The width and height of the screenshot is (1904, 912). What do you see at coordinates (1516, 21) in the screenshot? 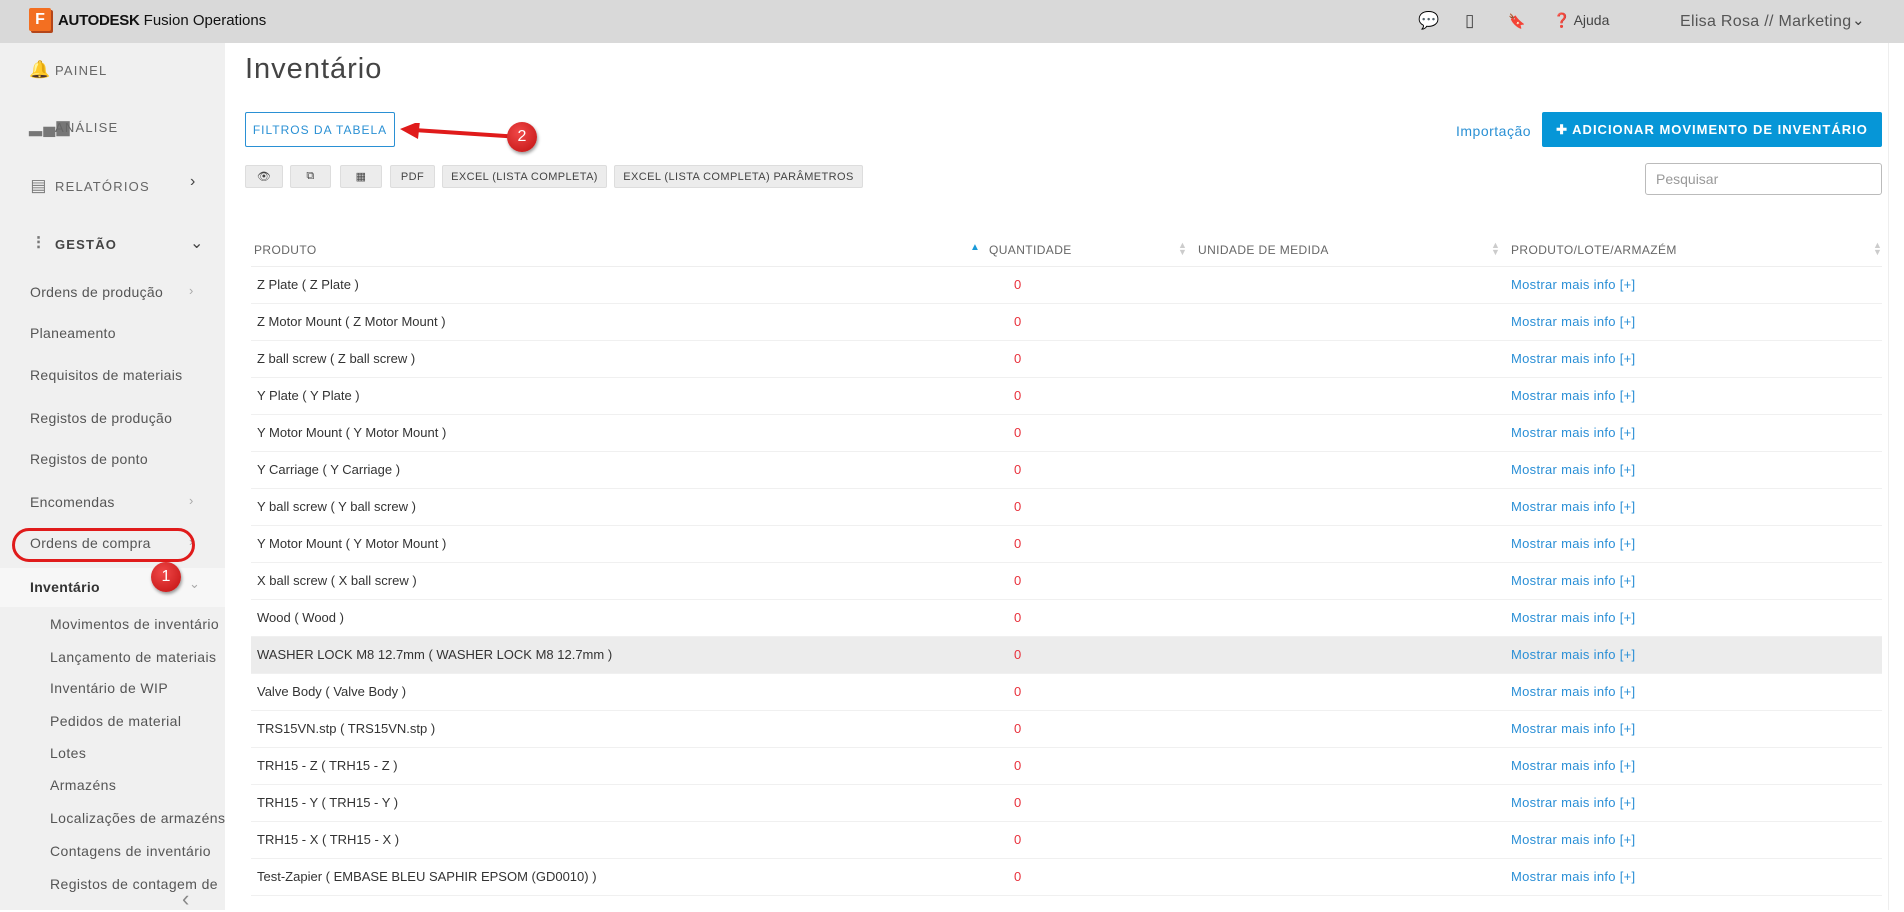
I see `bookmark-icon: 🔖` at bounding box center [1516, 21].